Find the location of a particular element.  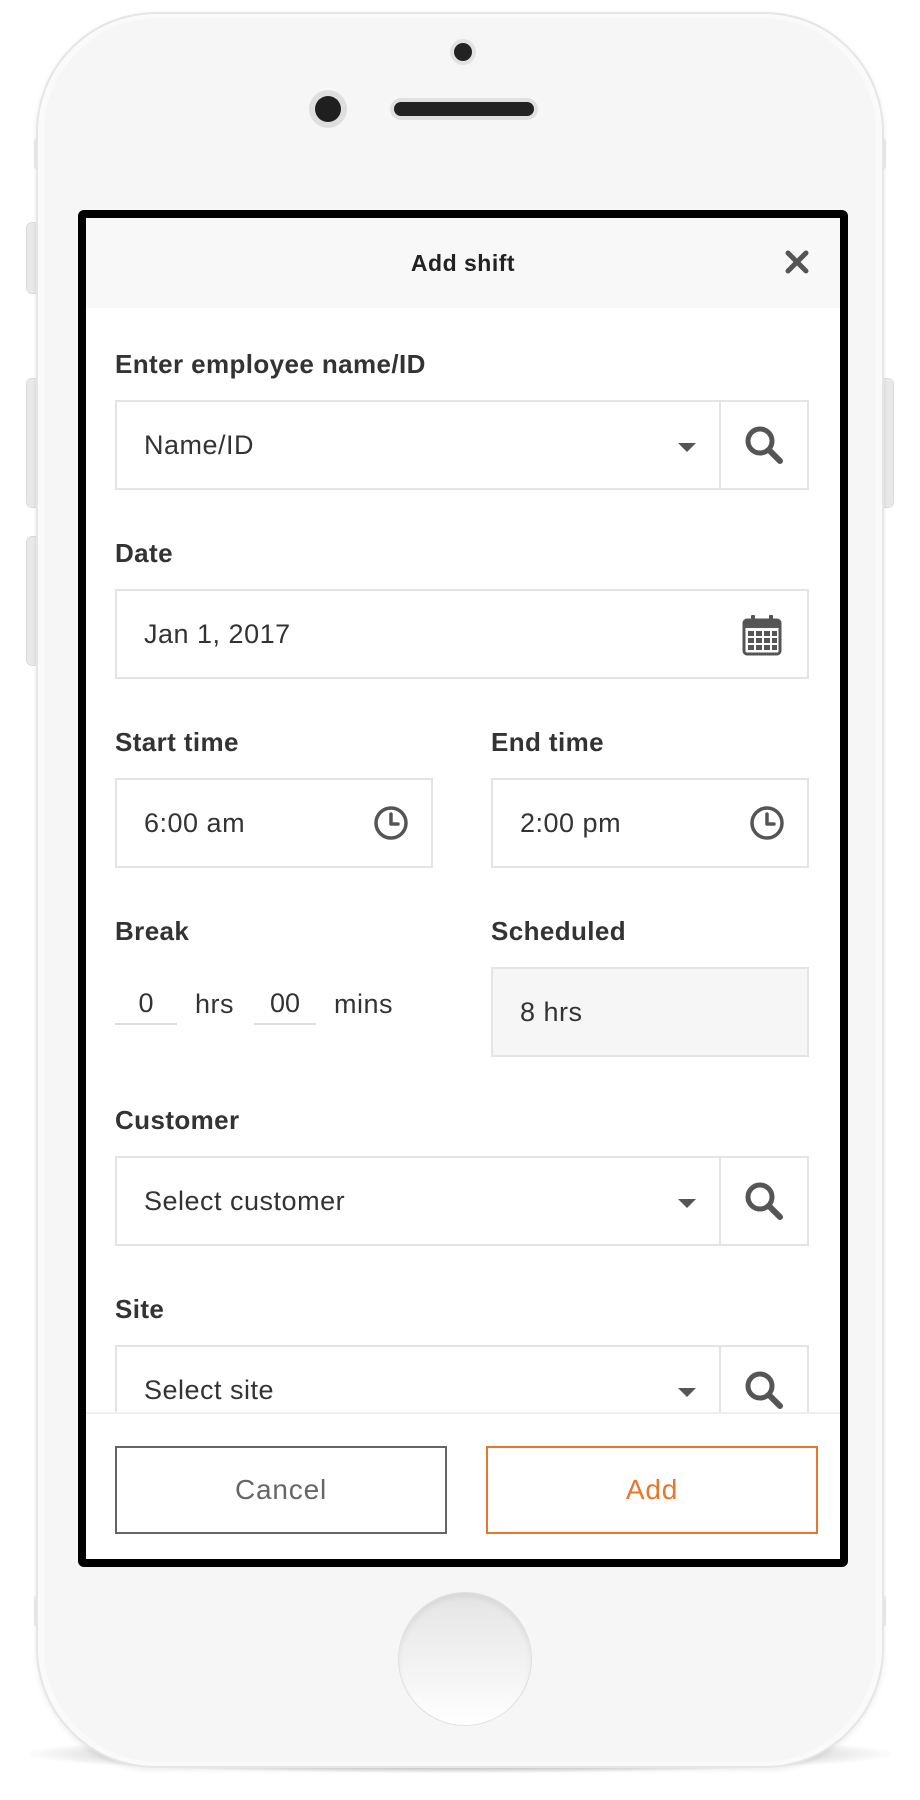

customer-select-value: Select customer is located at coordinates (245, 1200).